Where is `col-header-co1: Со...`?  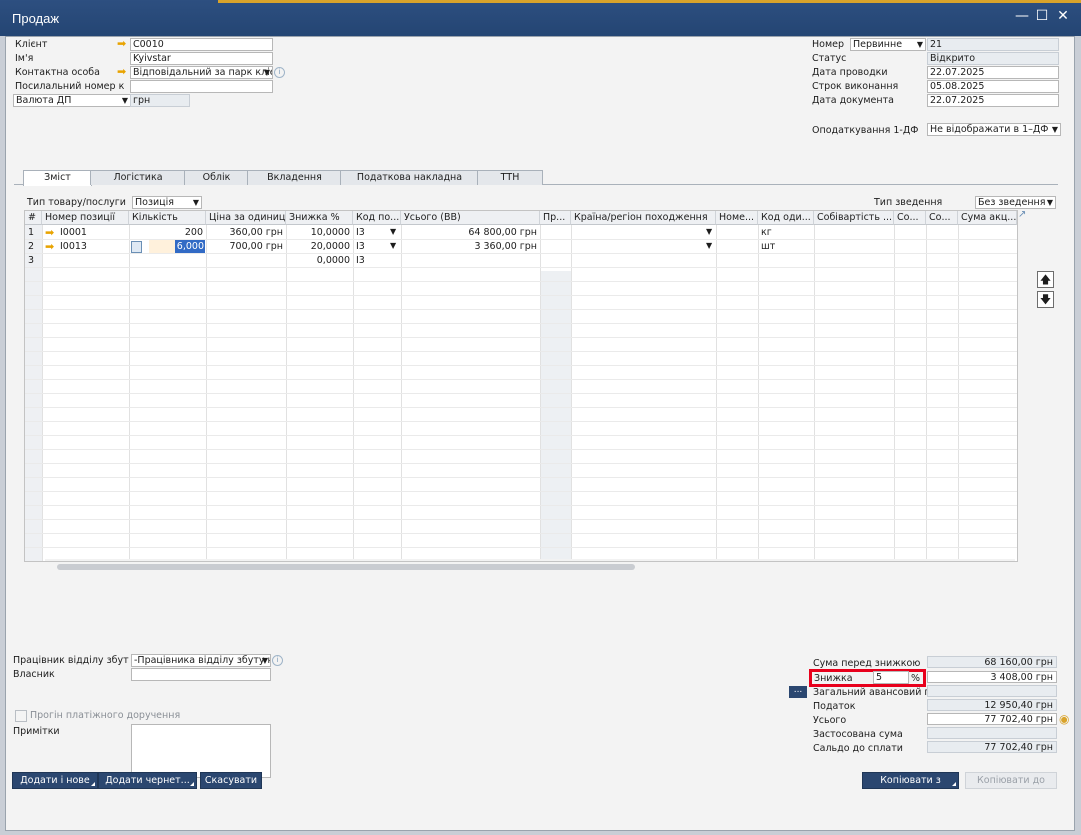
col-header-co1: Со... is located at coordinates (910, 218).